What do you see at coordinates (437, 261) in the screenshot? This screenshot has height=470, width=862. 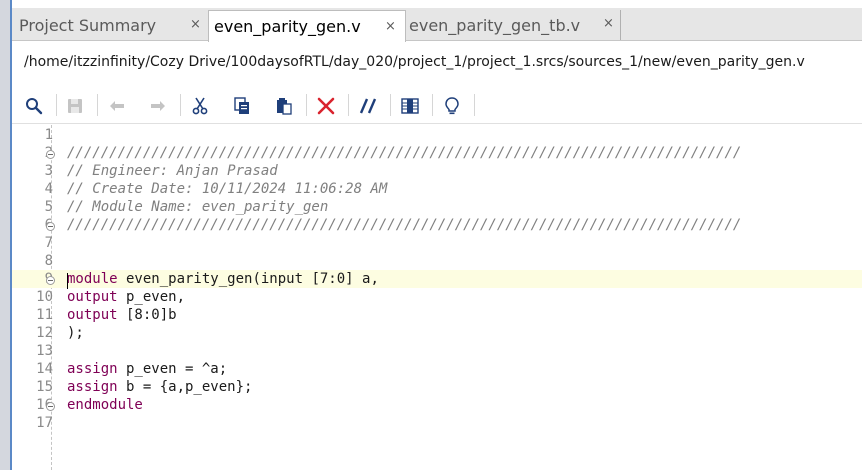 I see `code-line: 8` at bounding box center [437, 261].